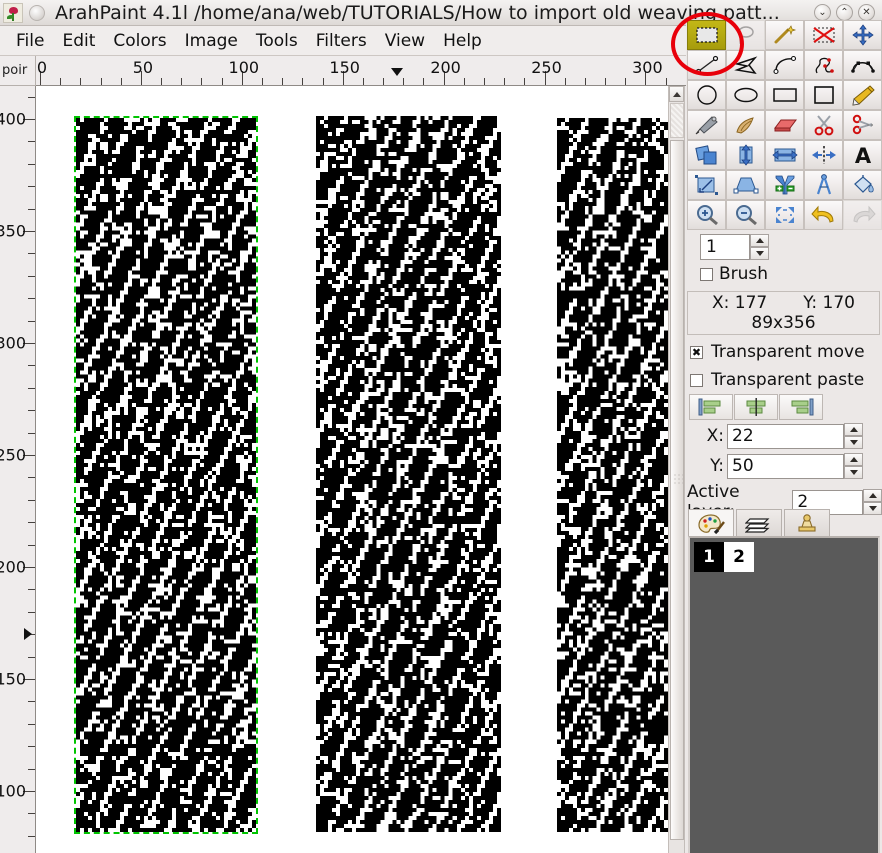 The image size is (882, 853). I want to click on menu-help: Help, so click(462, 41).